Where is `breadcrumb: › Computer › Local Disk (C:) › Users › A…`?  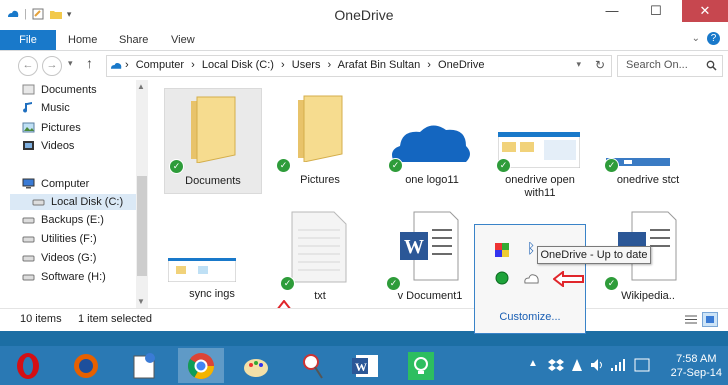 breadcrumb: › Computer › Local Disk (C:) › Users › A… is located at coordinates (307, 65).